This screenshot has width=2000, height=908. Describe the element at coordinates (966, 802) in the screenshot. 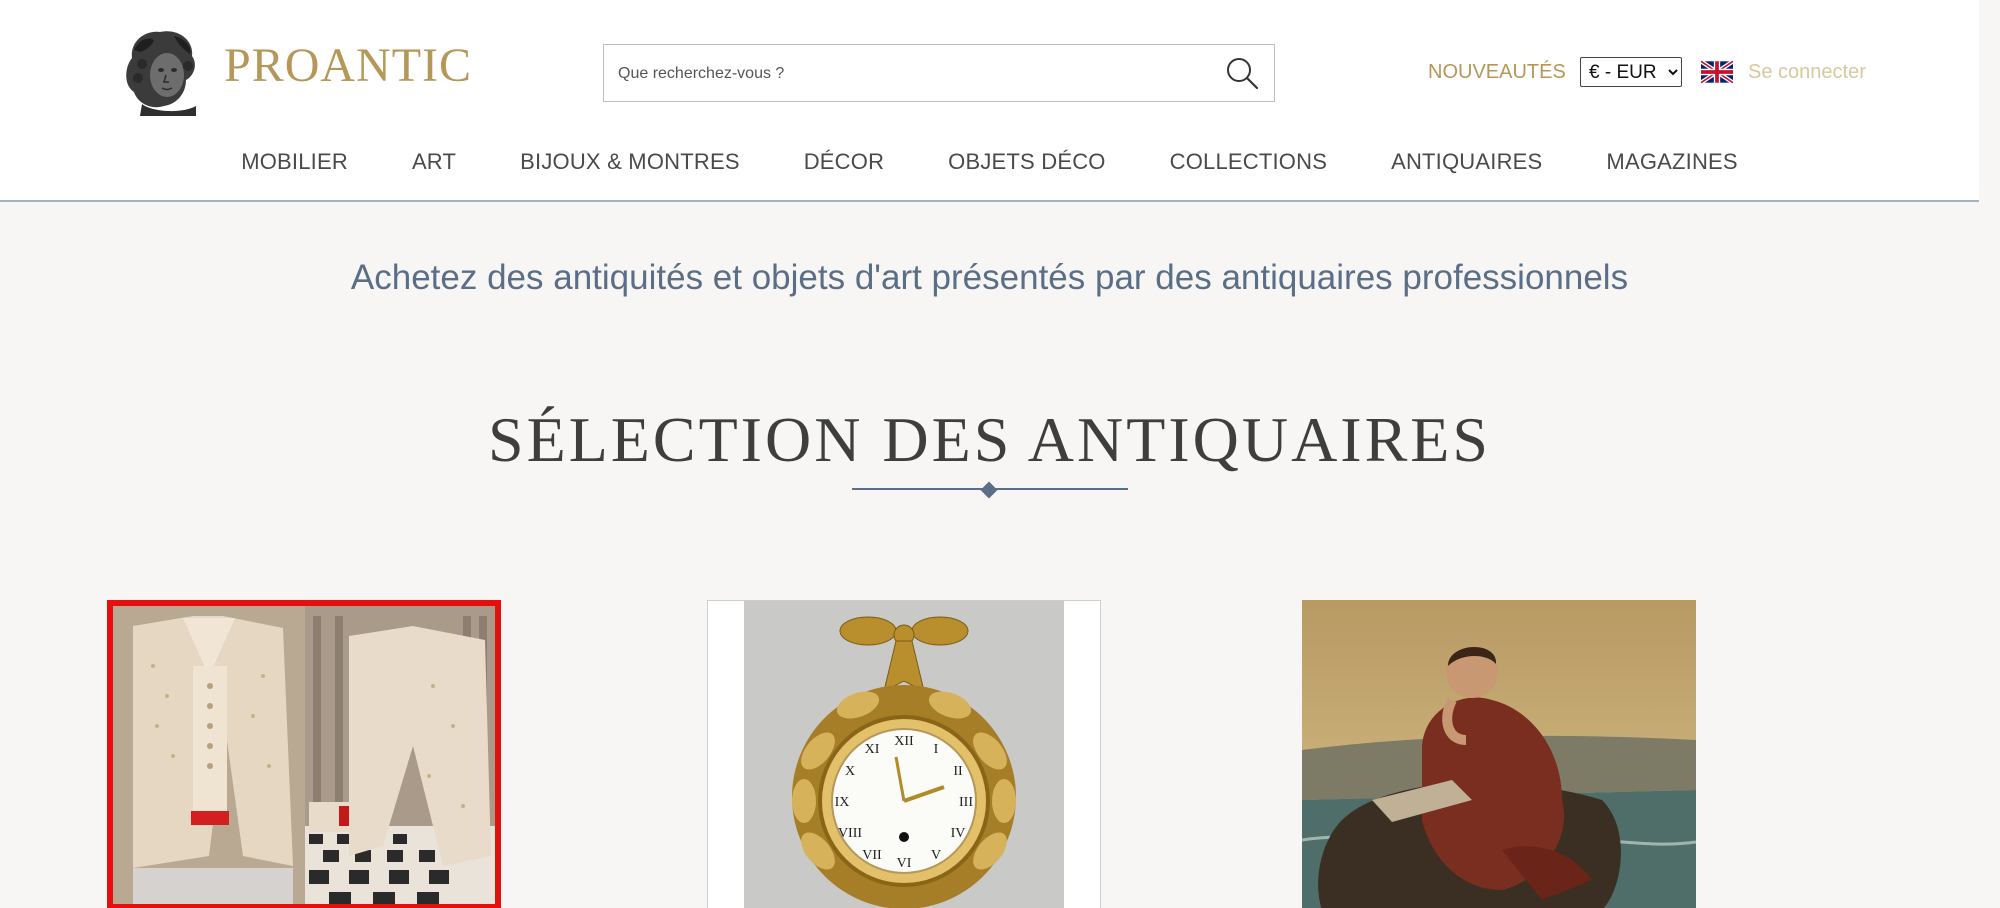

I see `svg-text: III` at that location.